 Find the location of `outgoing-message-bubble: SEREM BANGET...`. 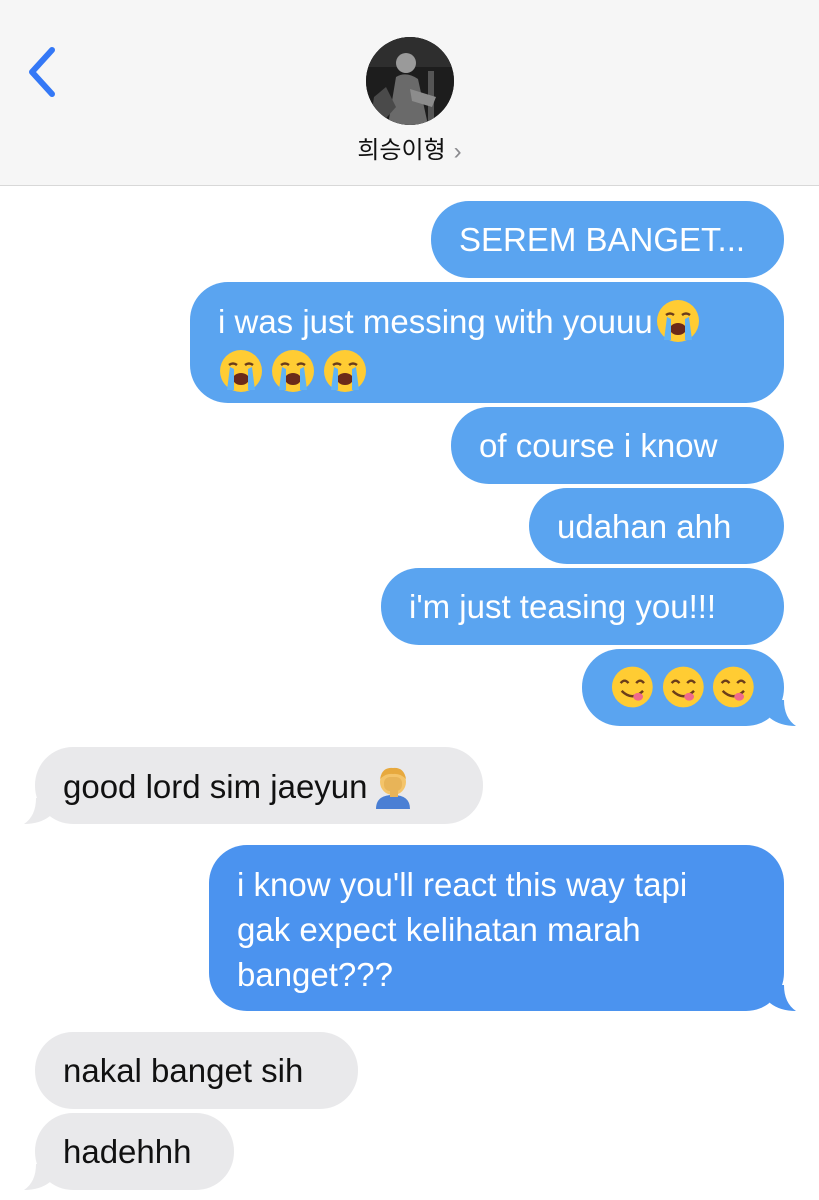

outgoing-message-bubble: SEREM BANGET... is located at coordinates (607, 239).